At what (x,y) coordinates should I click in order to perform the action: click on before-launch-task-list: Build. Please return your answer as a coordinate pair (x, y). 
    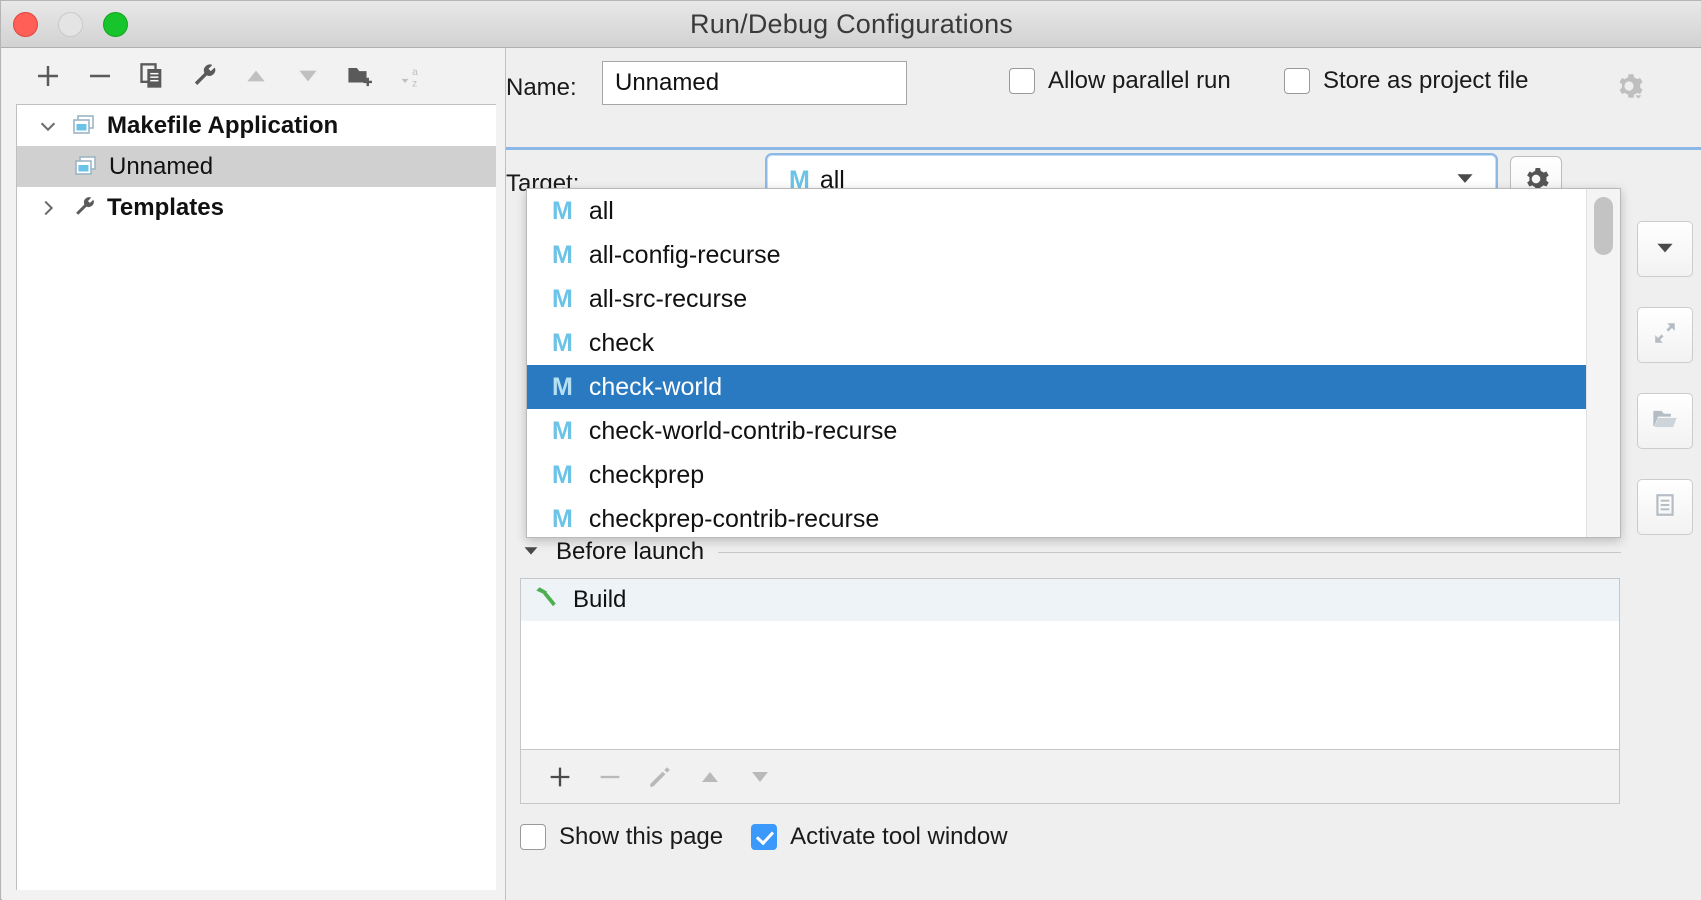
    Looking at the image, I should click on (1070, 664).